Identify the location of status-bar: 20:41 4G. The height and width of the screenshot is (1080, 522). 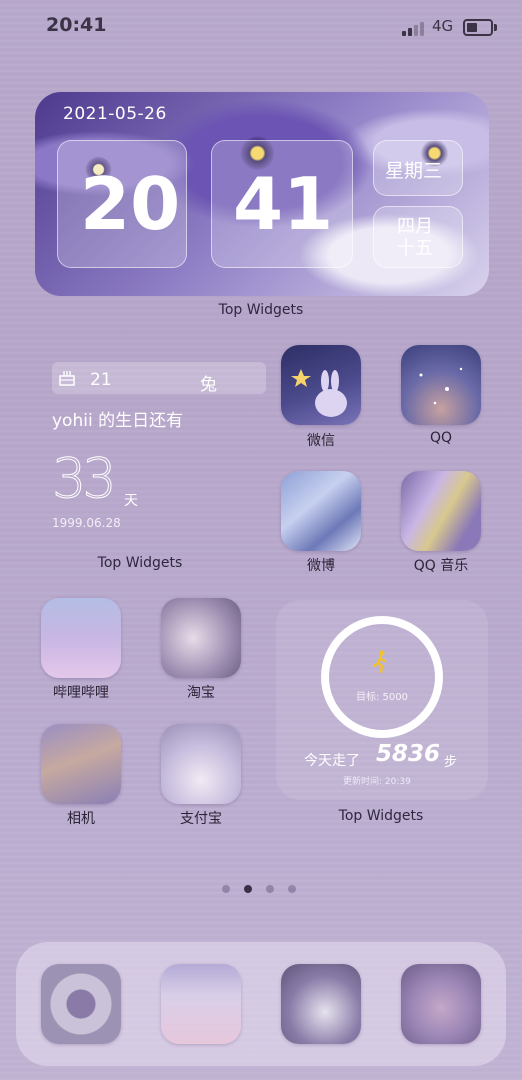
(261, 28).